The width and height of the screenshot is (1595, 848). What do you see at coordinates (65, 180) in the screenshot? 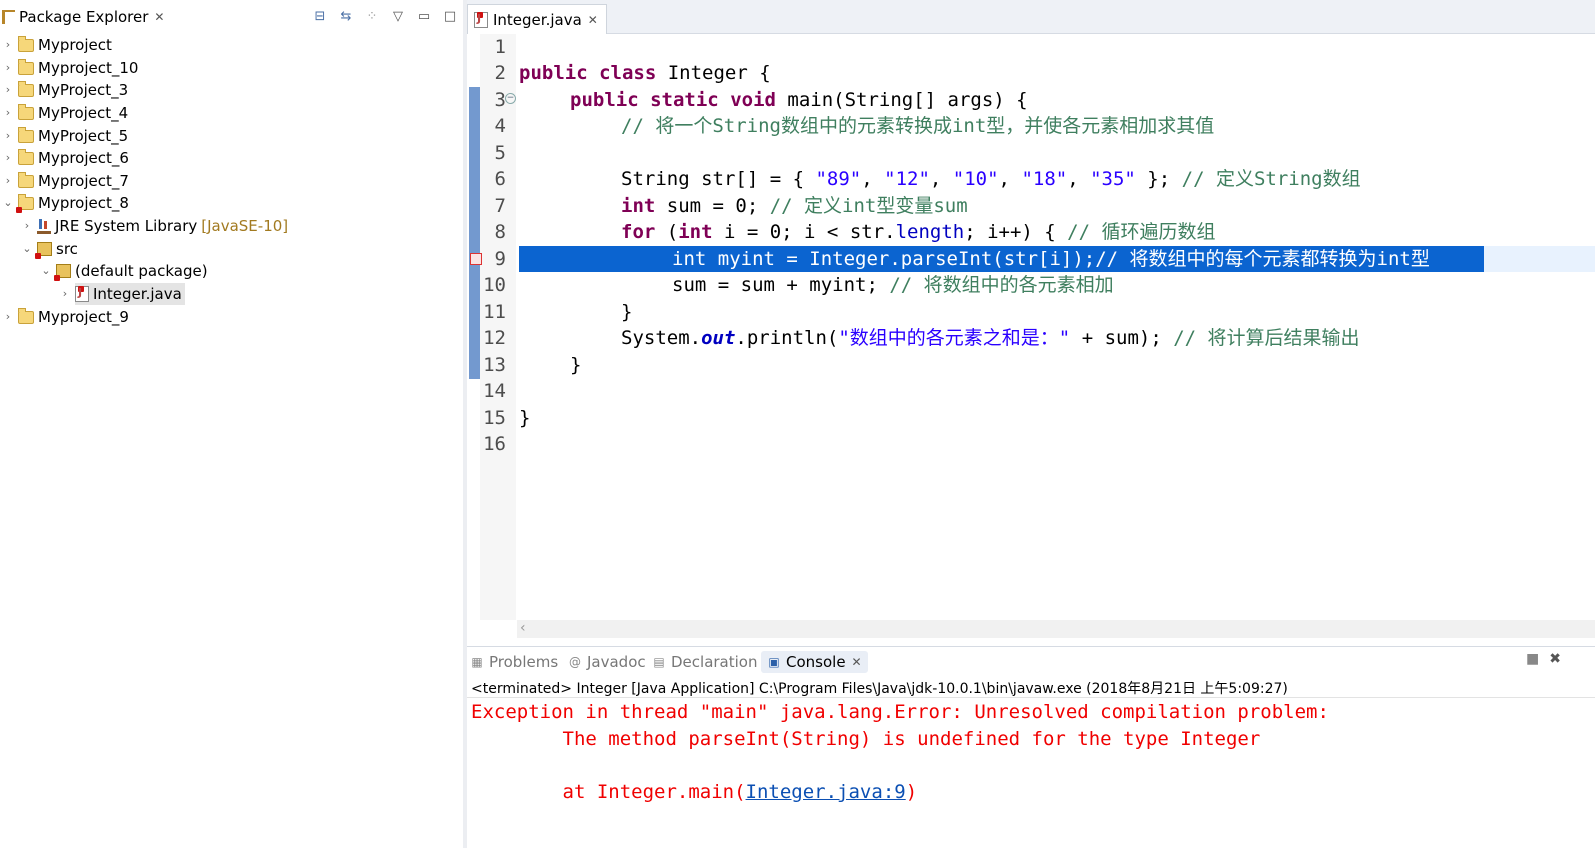
I see `tree-item-project: › Myproject_7` at bounding box center [65, 180].